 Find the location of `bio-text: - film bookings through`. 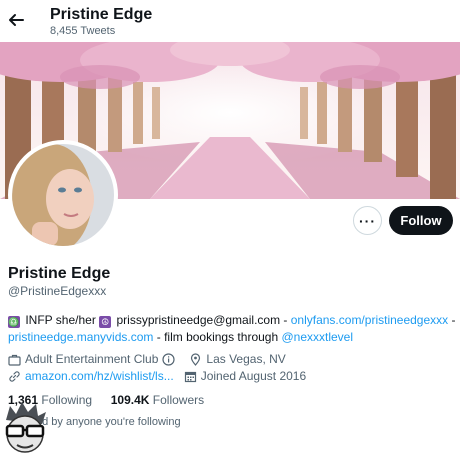

bio-text: - film bookings through is located at coordinates (217, 337).